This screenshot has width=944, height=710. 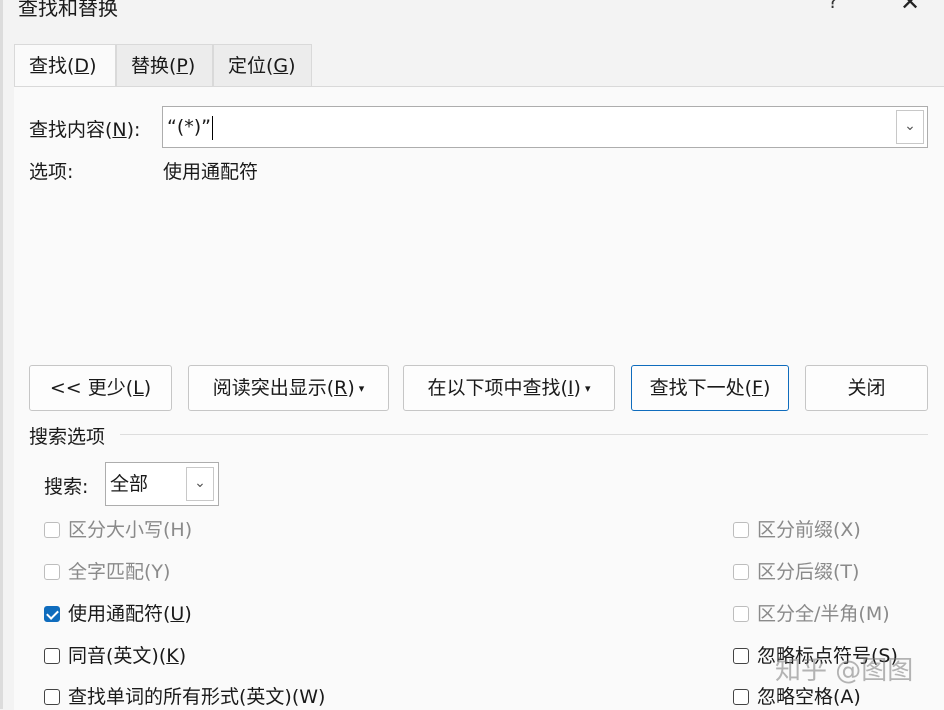 I want to click on close-button: 关闭, so click(x=866, y=388).